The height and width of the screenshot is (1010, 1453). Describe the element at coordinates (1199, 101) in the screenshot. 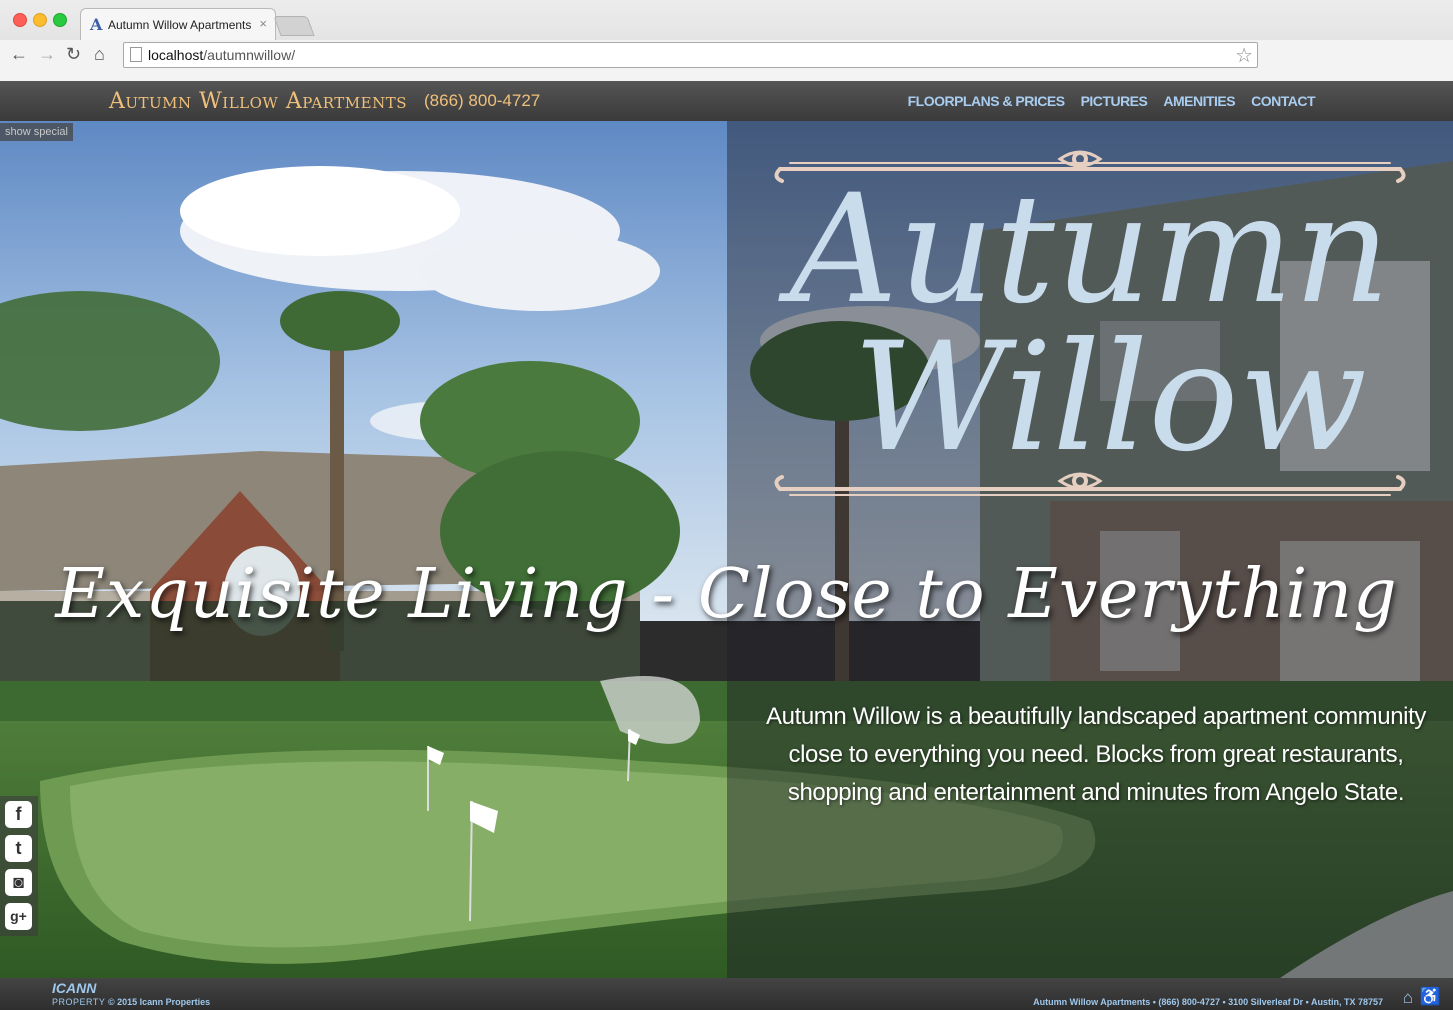

I see `nav-amenities: Amenities` at that location.